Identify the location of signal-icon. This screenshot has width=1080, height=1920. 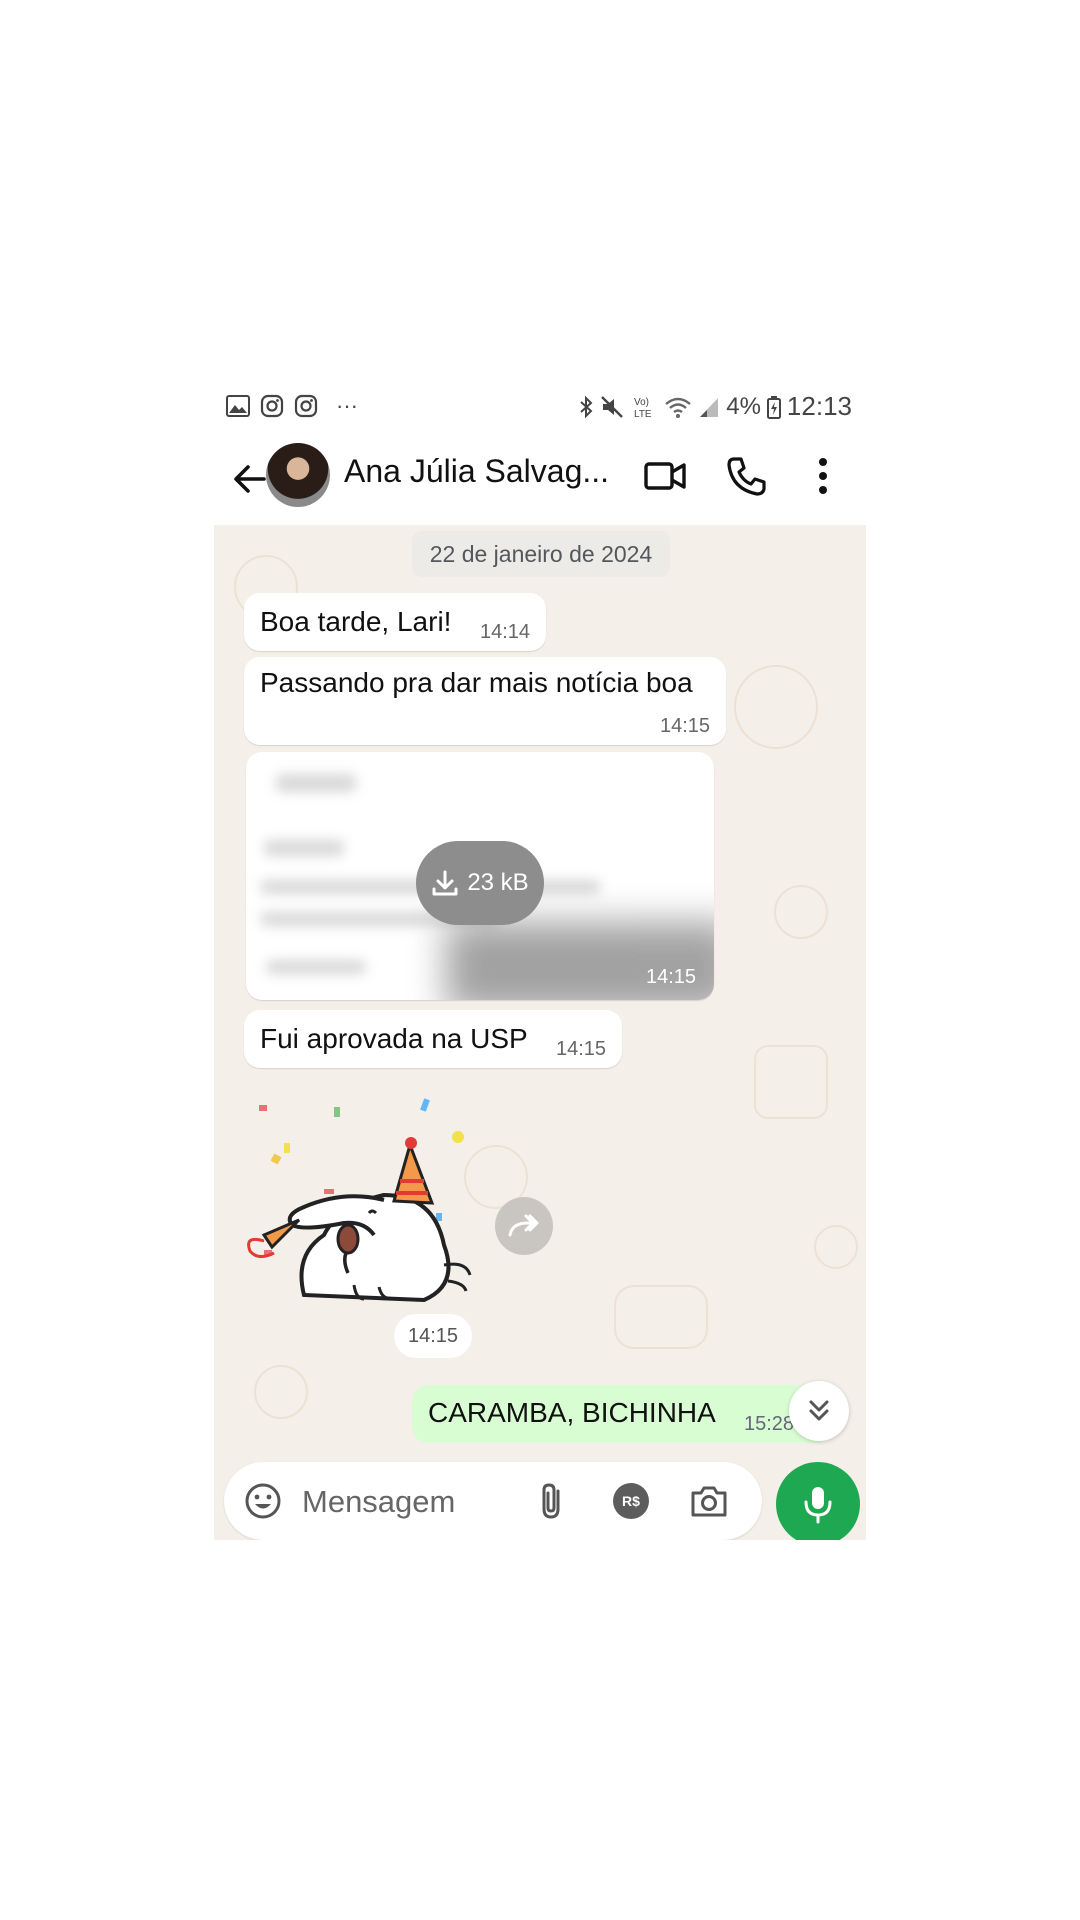
(709, 407).